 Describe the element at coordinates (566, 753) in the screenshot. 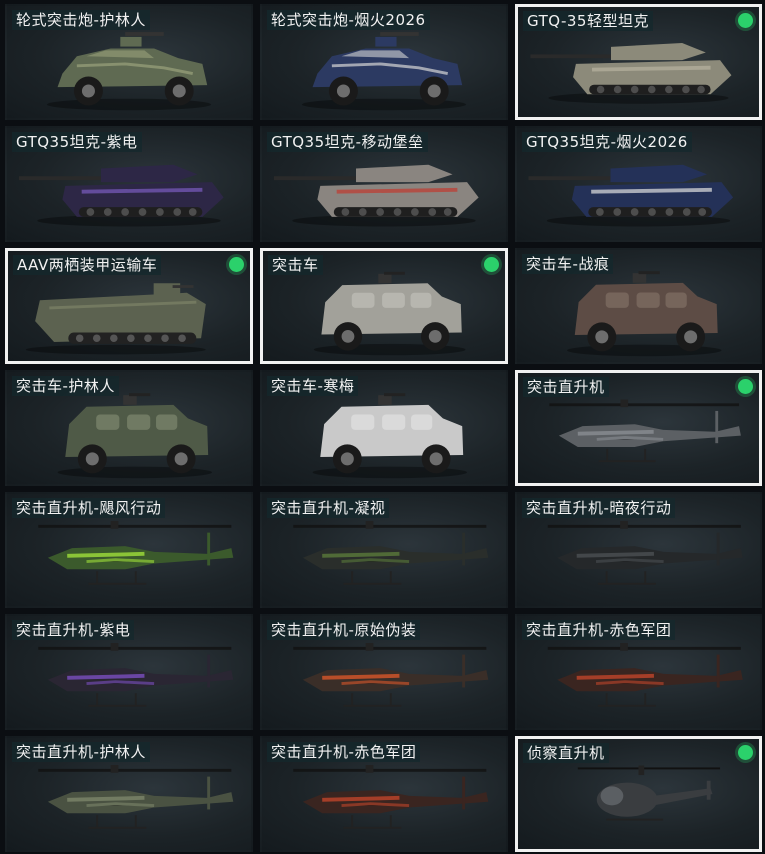

I see `vehicle-name: 侦察直升机` at that location.